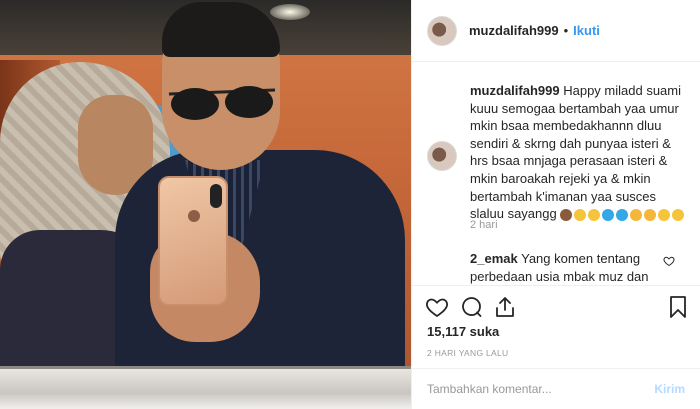  Describe the element at coordinates (541, 389) in the screenshot. I see `comment-input` at that location.